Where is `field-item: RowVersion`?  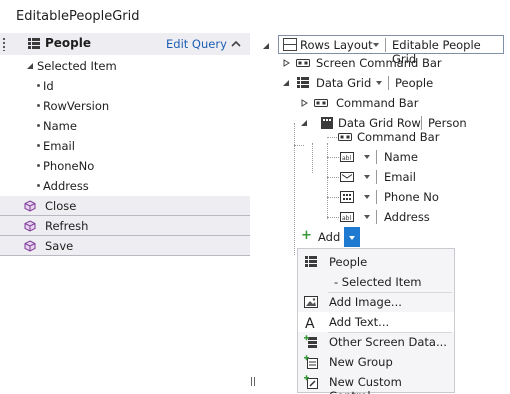 field-item: RowVersion is located at coordinates (125, 106).